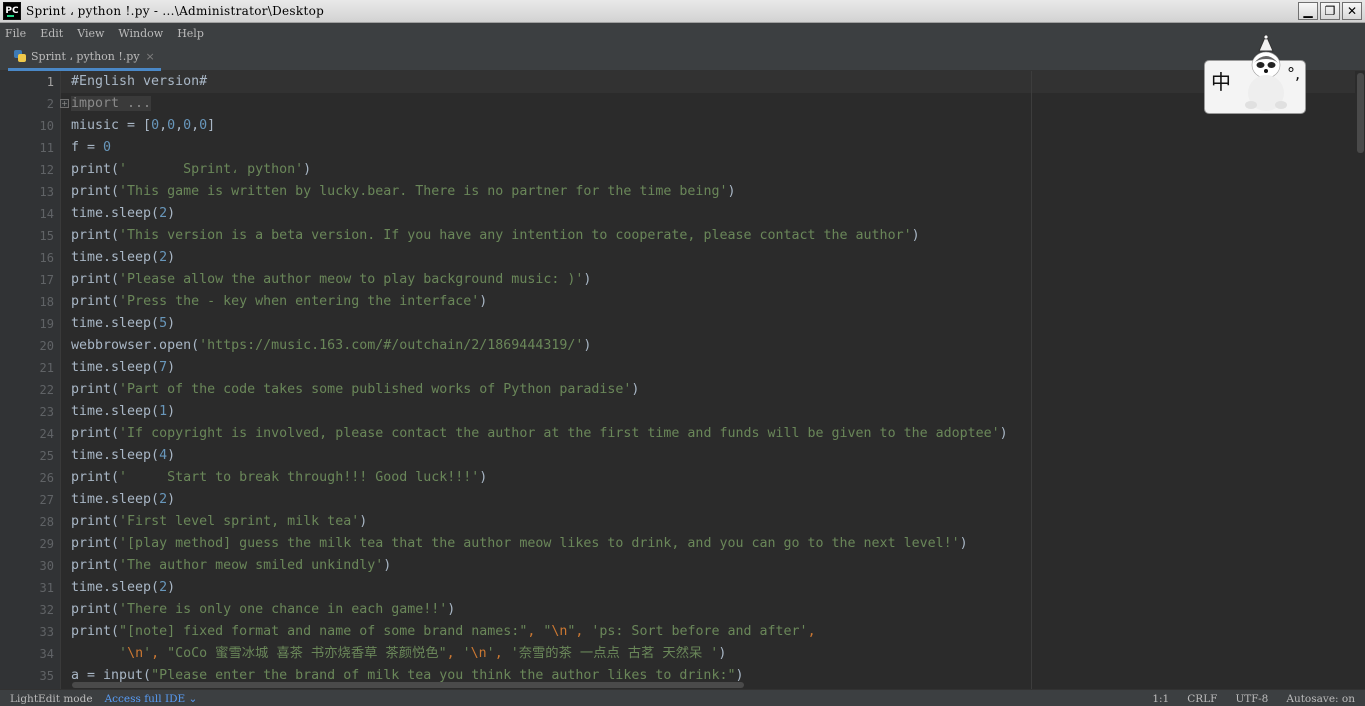  What do you see at coordinates (64, 103) in the screenshot?
I see `fold-expand-icon: +` at bounding box center [64, 103].